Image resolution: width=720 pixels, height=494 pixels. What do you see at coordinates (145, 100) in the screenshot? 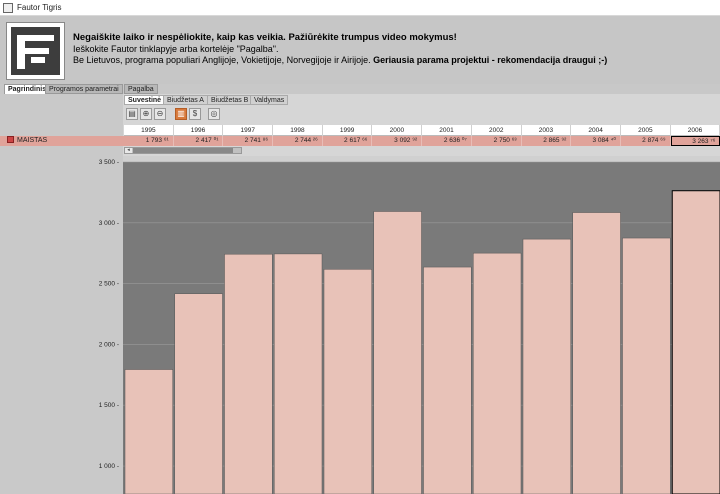
I see `tab-suvestine: Suvestinė` at bounding box center [145, 100].